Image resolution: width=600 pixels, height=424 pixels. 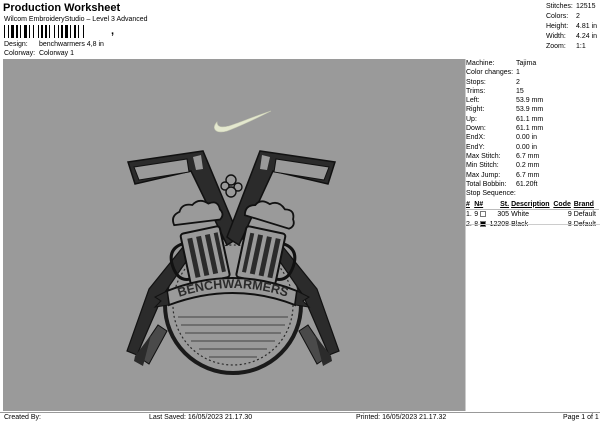 I want to click on info-color-changes: Color changes: 1, so click(x=533, y=72).